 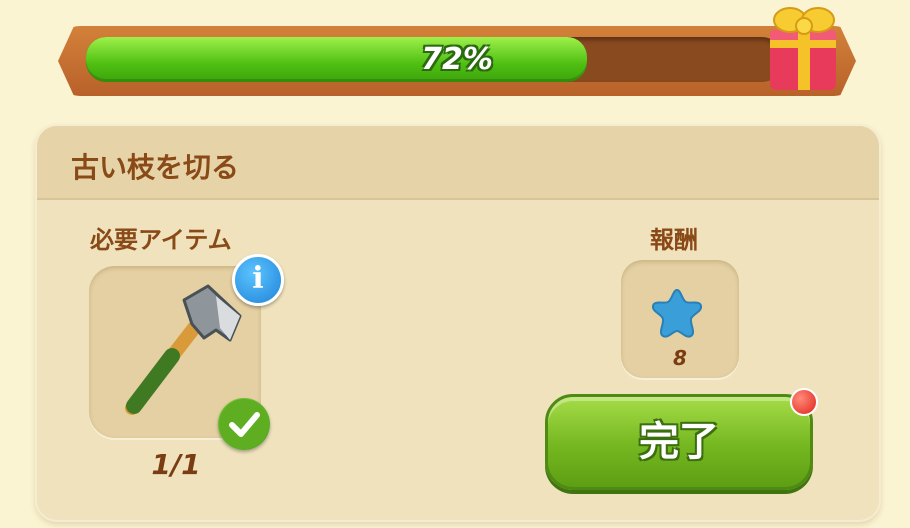 What do you see at coordinates (244, 424) in the screenshot?
I see `checkmark-icon` at bounding box center [244, 424].